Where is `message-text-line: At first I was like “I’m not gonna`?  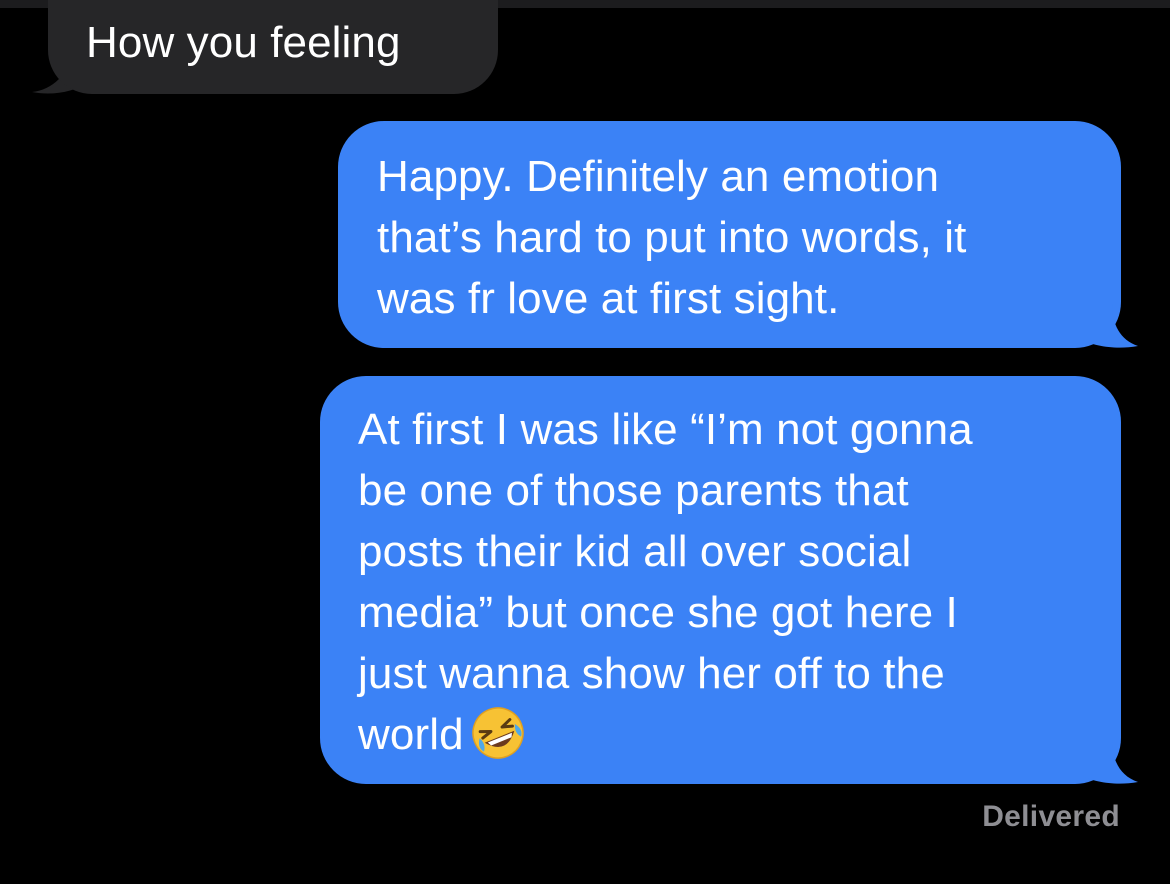 message-text-line: At first I was like “I’m not gonna is located at coordinates (665, 429).